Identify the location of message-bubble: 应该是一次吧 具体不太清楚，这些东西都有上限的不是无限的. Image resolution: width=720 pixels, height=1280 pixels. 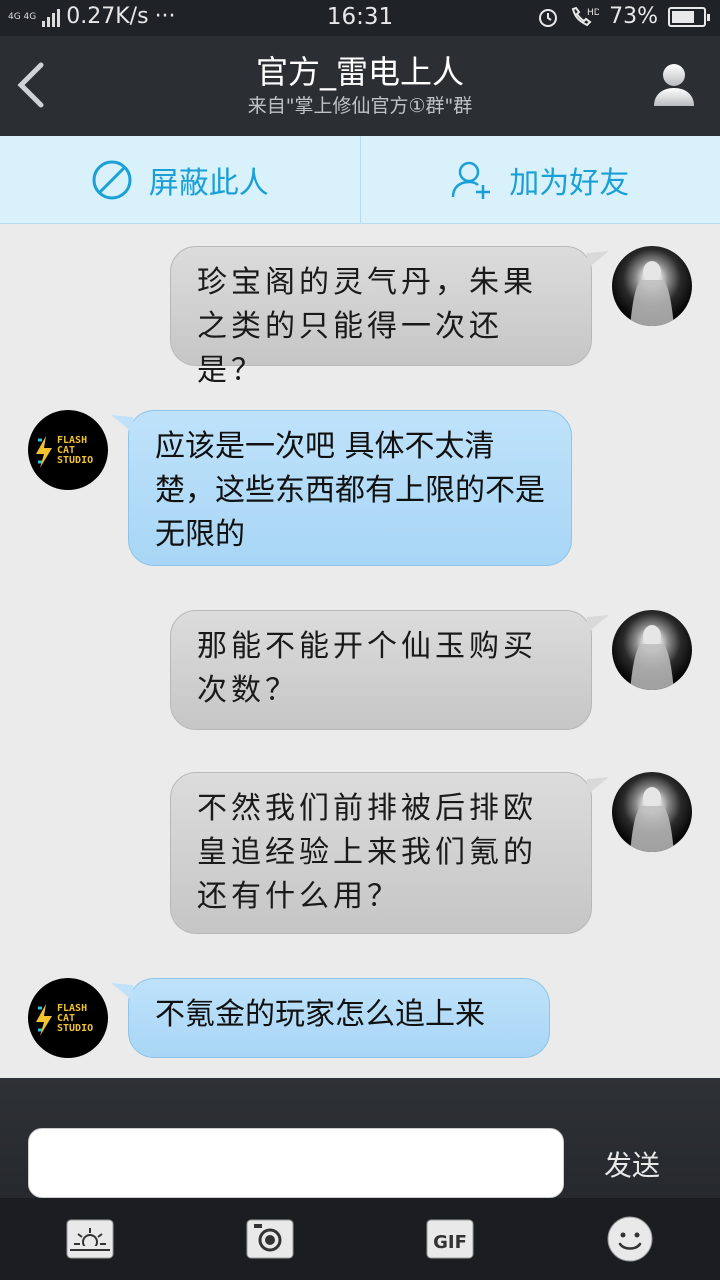
(341, 488).